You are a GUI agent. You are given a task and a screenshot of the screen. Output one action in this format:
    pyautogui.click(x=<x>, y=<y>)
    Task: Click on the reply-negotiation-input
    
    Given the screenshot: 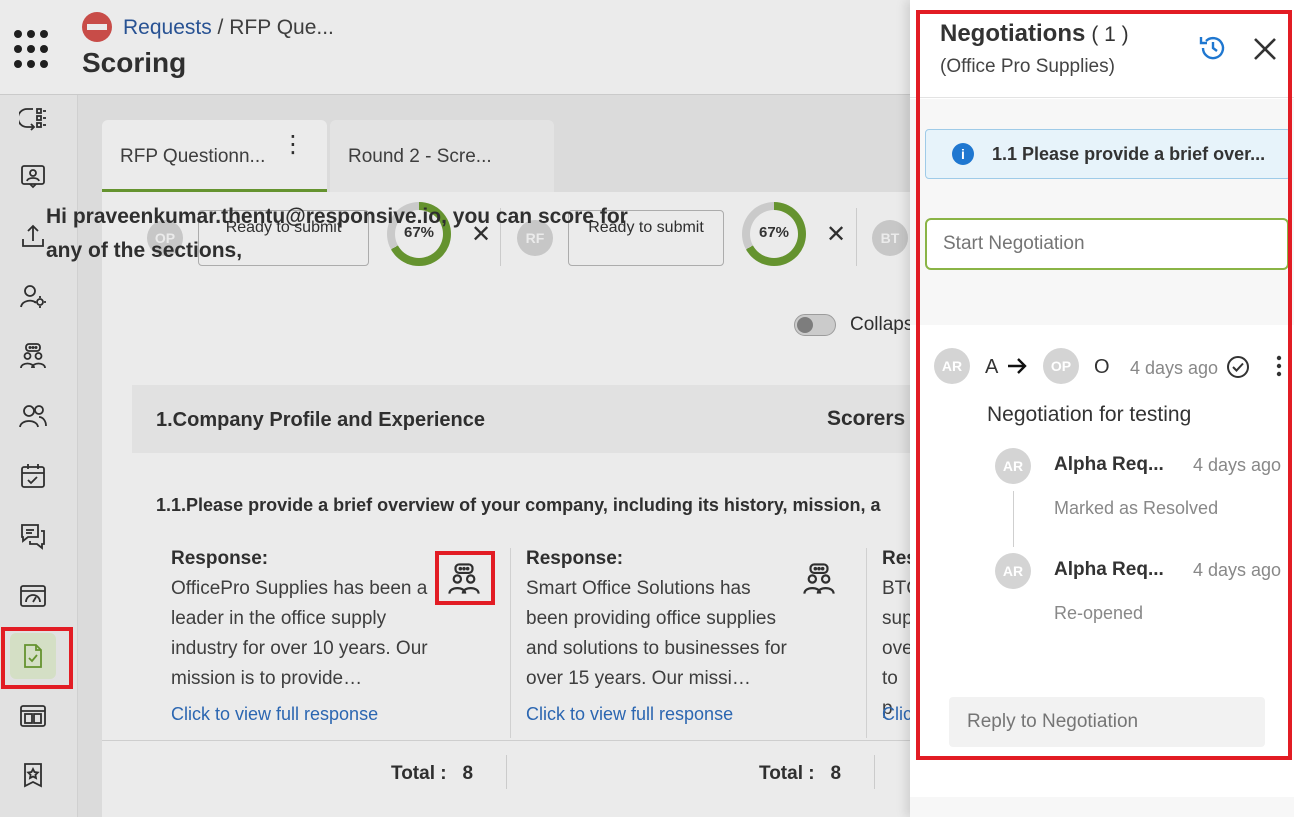 What is the action you would take?
    pyautogui.click(x=1107, y=722)
    